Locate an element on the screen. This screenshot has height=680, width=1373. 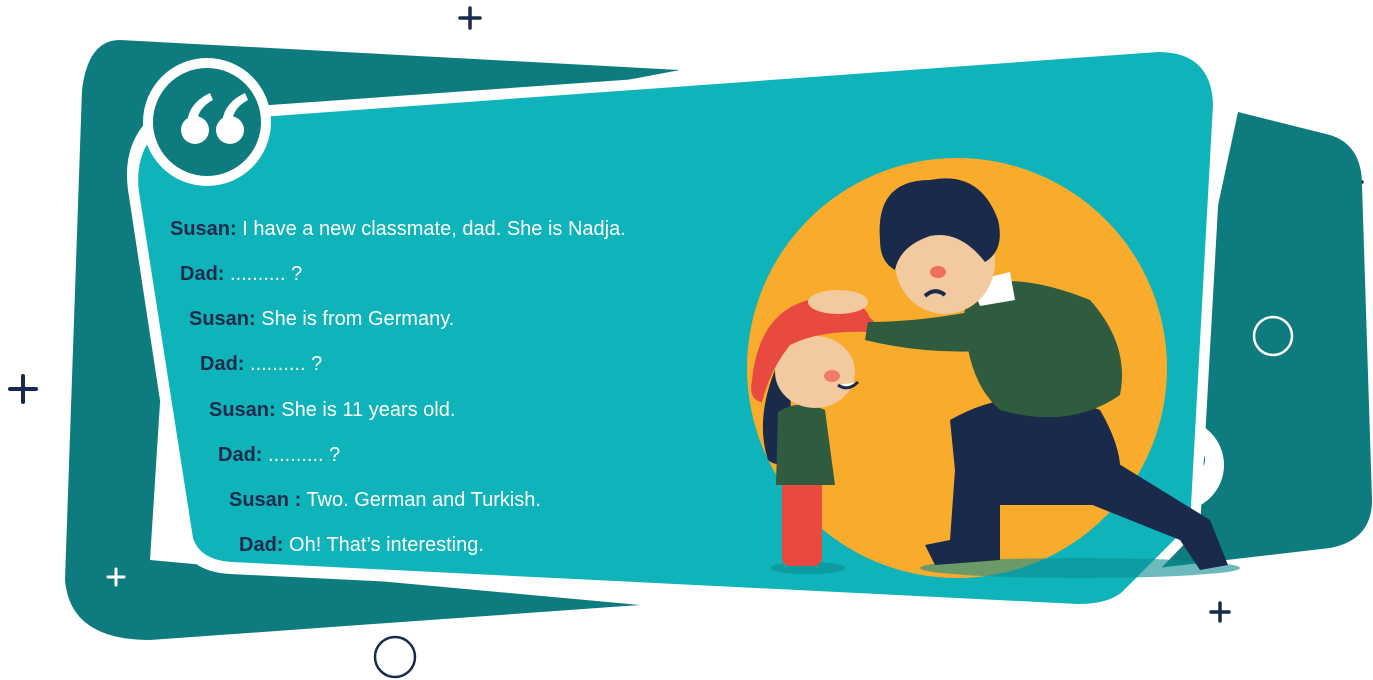
dialogue-line: Susan: She is from Germany. is located at coordinates (321, 319).